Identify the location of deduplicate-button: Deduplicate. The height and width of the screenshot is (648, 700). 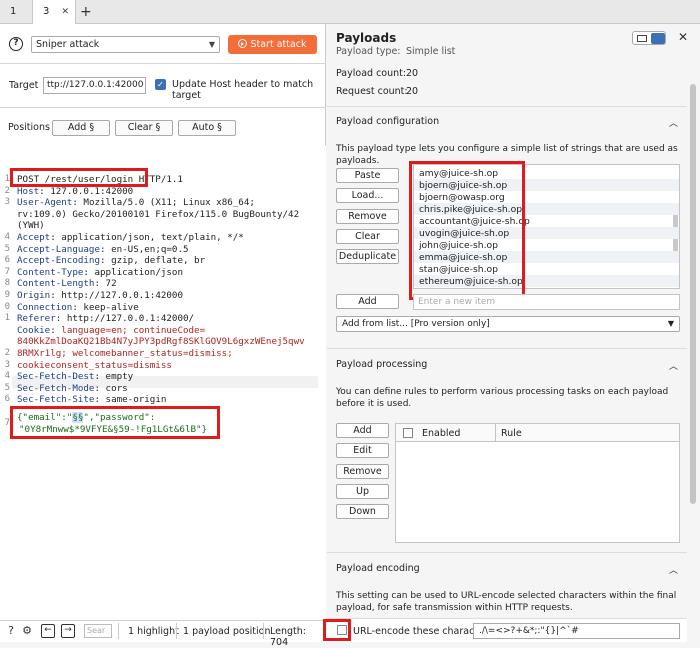
(367, 256).